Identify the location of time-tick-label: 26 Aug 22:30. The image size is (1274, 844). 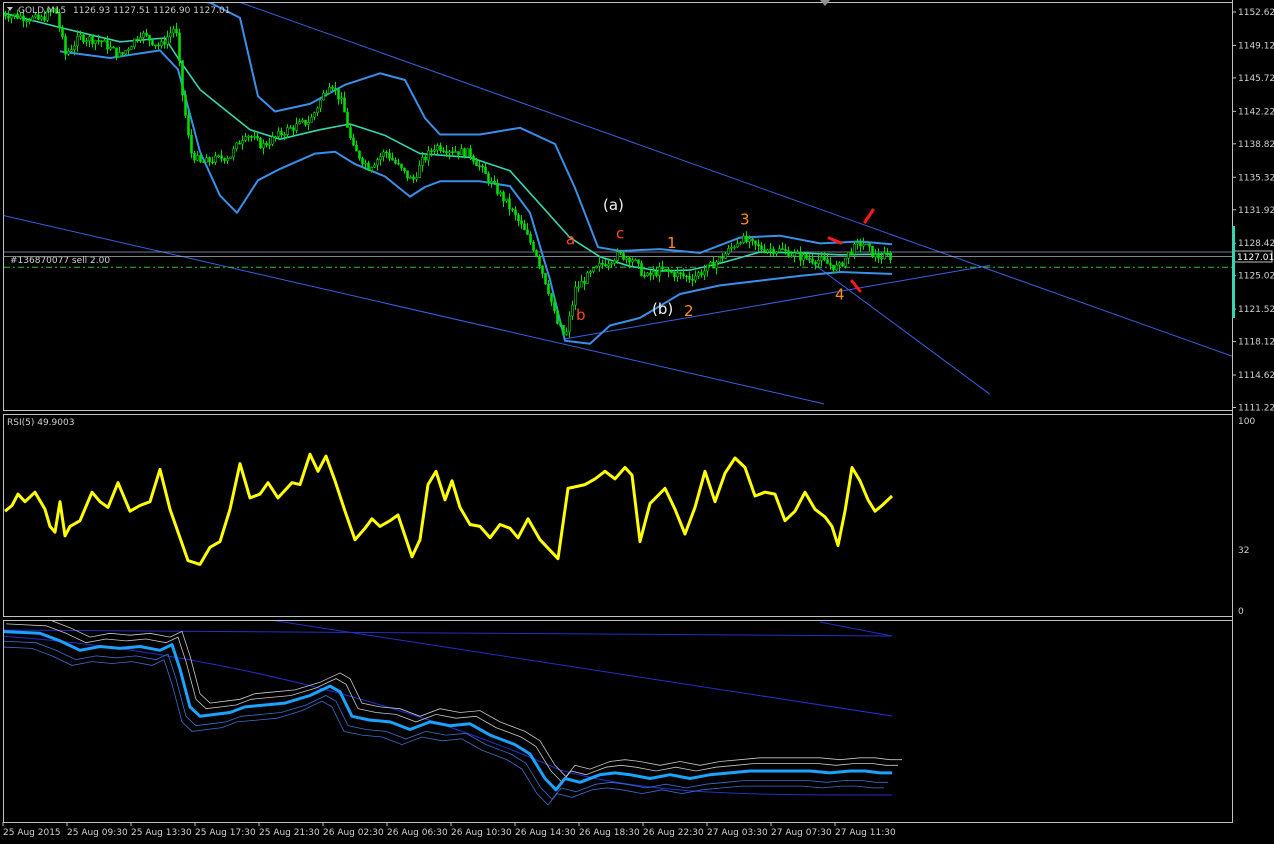
(673, 833).